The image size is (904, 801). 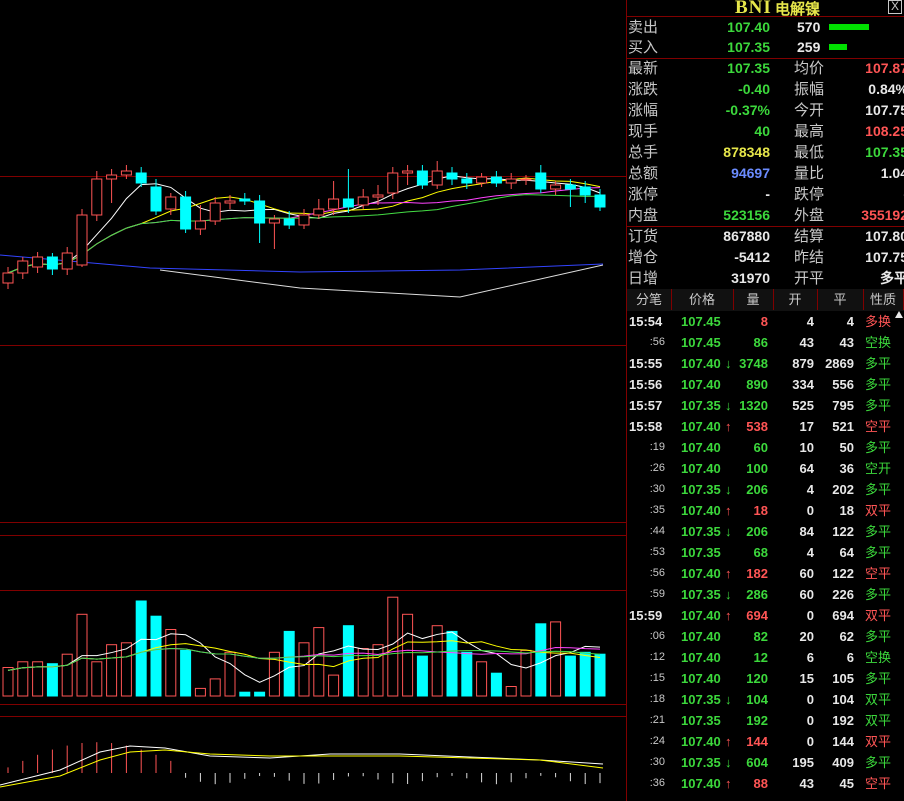 What do you see at coordinates (765, 552) in the screenshot?
I see `tick-row: :53 107.35 68 4 64 多平` at bounding box center [765, 552].